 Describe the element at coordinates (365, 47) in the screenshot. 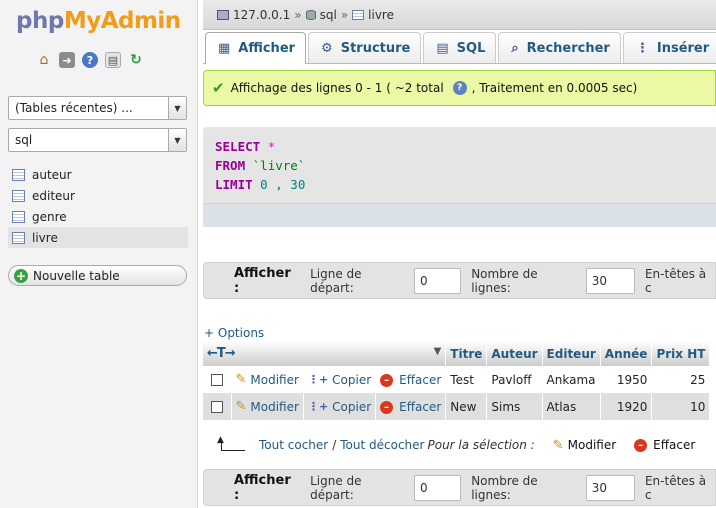

I see `tab-structure: ⚙ Structure` at that location.